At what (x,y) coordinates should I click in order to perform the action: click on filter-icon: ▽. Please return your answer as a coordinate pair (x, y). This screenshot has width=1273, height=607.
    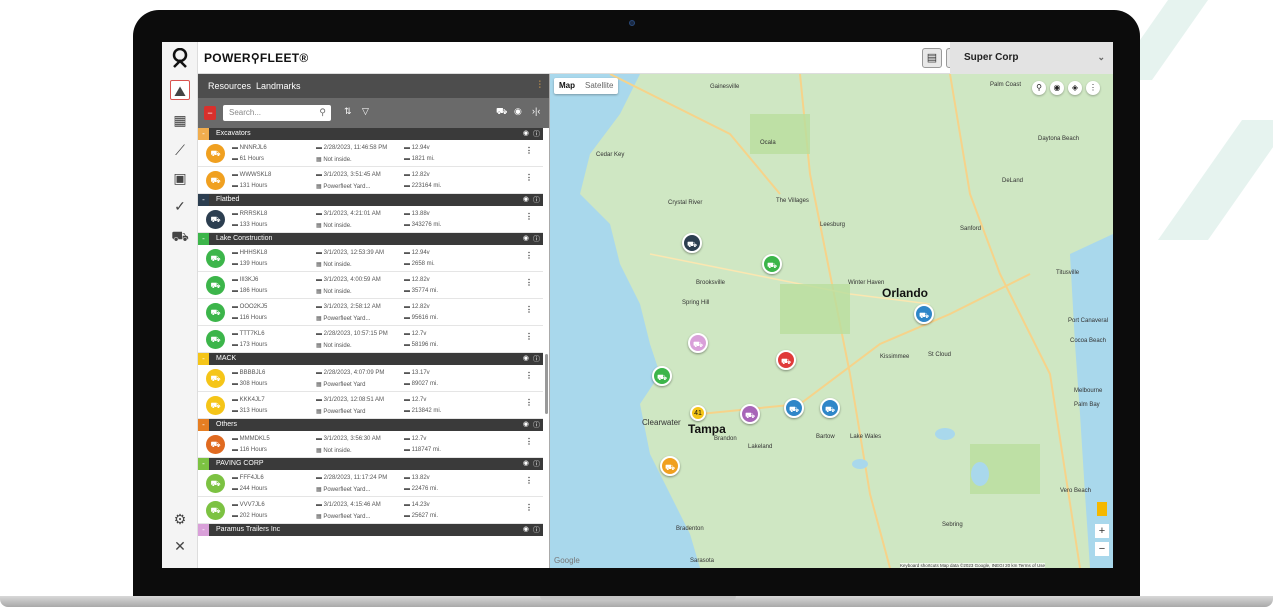
    Looking at the image, I should click on (365, 111).